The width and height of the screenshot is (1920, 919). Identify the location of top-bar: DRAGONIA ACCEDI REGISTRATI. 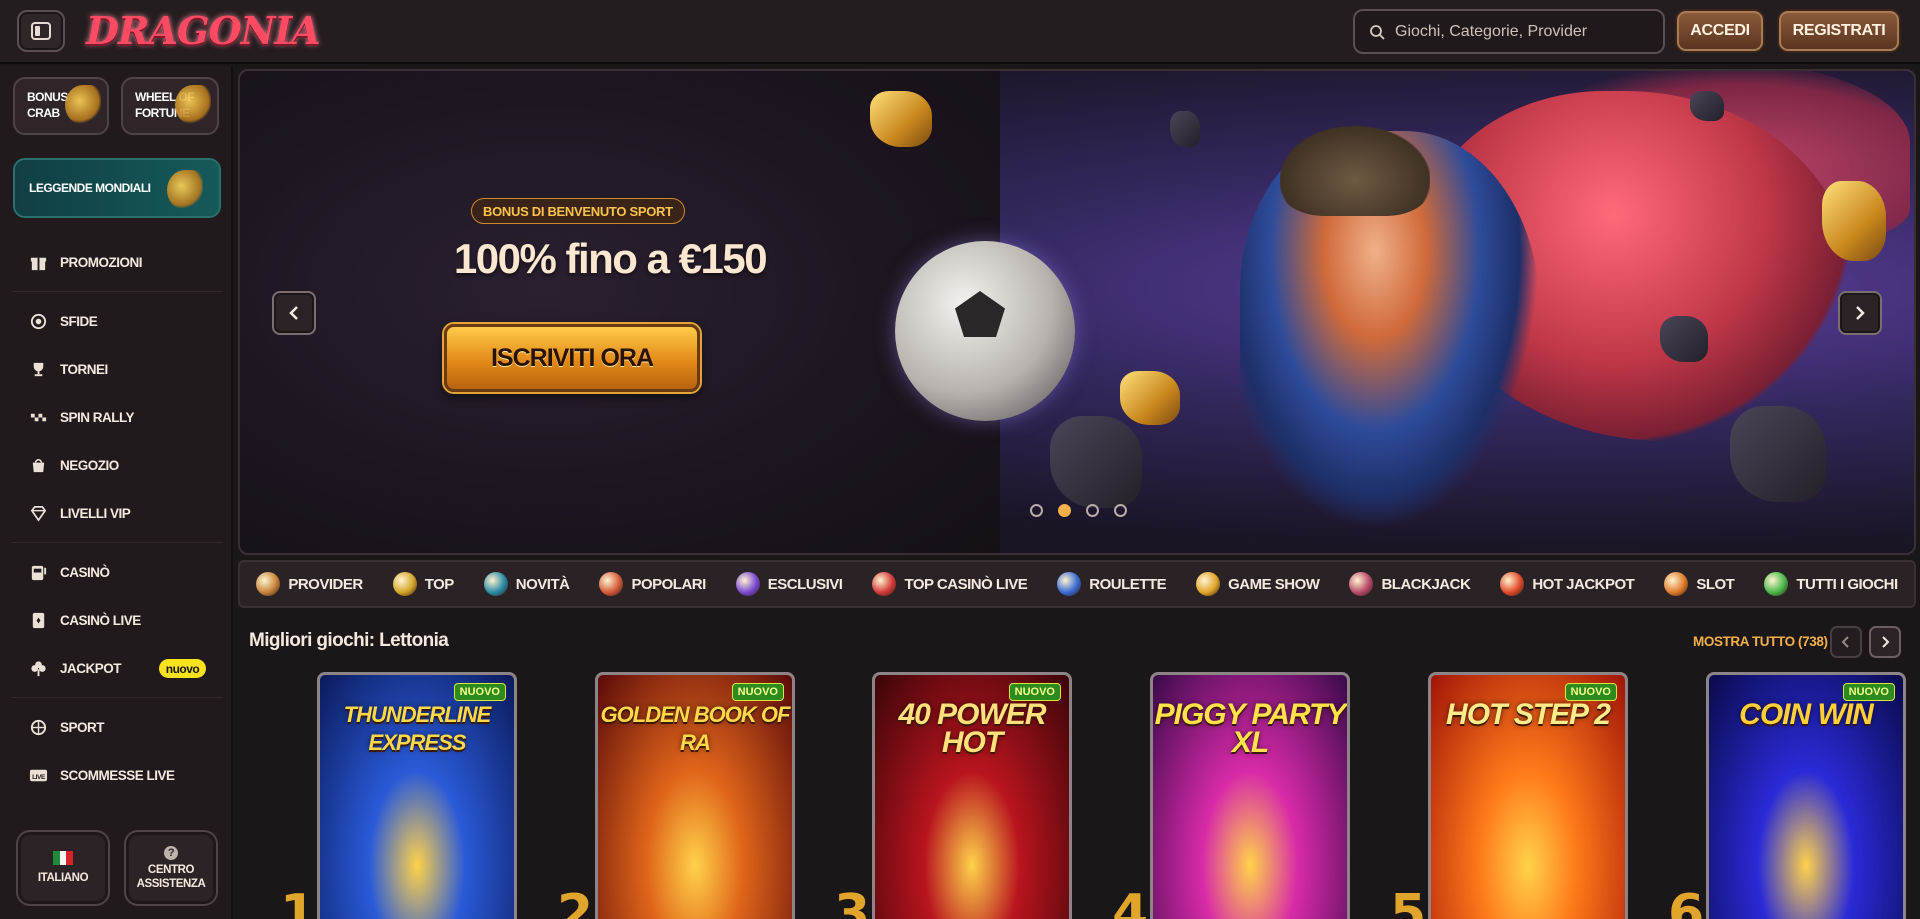
(960, 32).